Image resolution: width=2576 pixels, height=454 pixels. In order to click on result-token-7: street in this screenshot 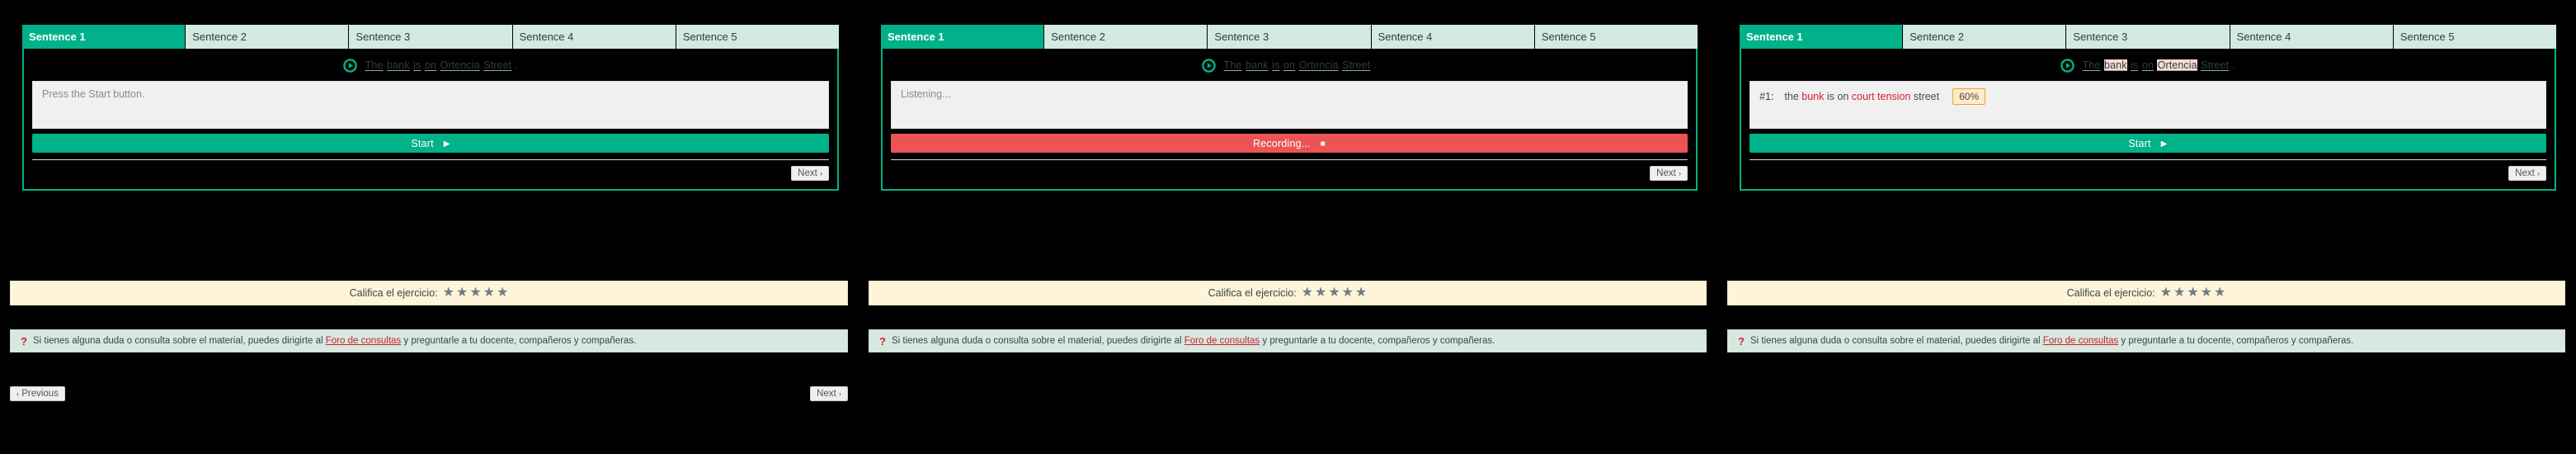, I will do `click(1926, 97)`.